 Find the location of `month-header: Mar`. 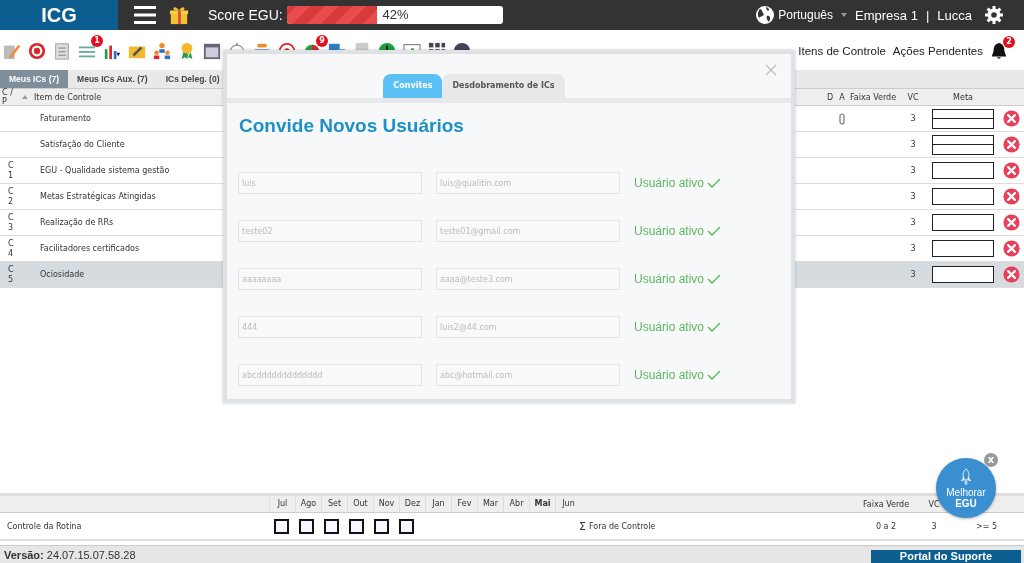

month-header: Mar is located at coordinates (490, 504).